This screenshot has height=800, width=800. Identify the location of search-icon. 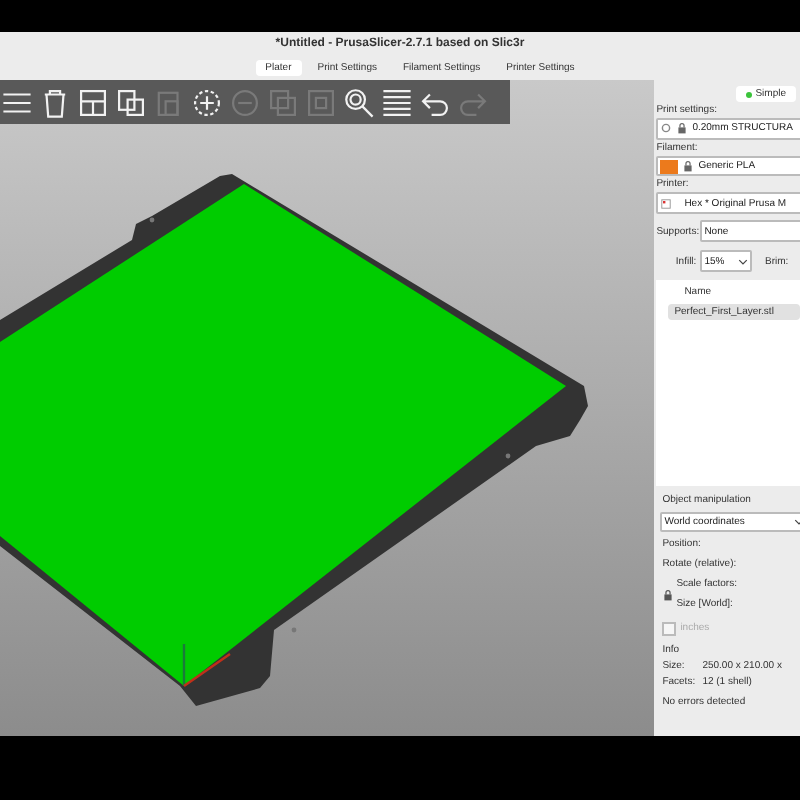
(359, 102).